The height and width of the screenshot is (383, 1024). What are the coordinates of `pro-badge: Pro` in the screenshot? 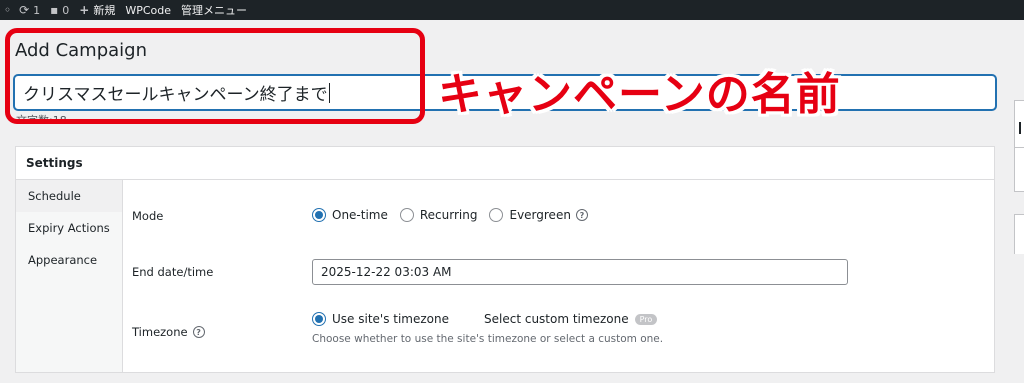 It's located at (646, 319).